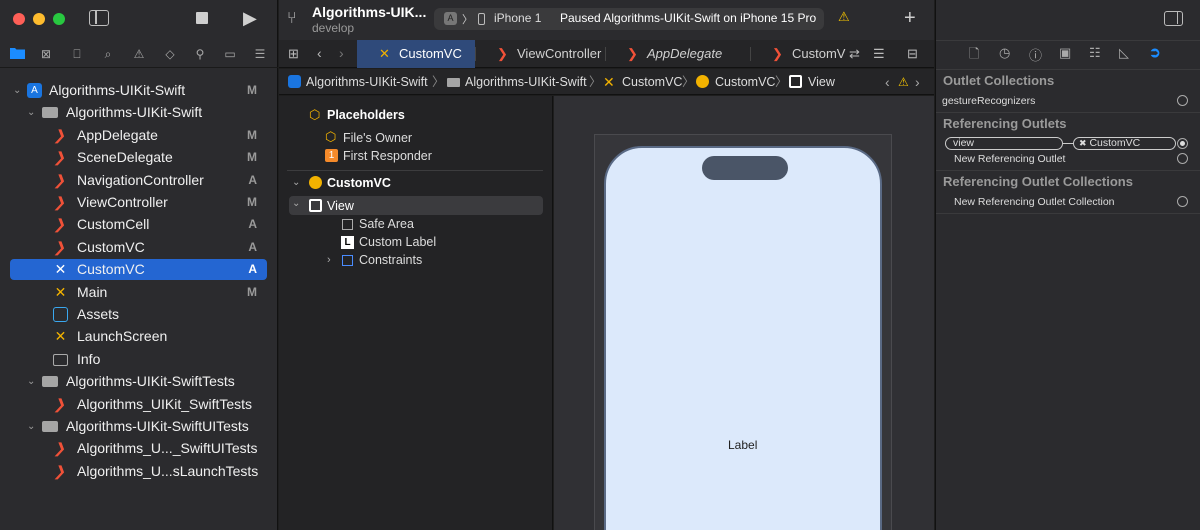 The image size is (1200, 530). Describe the element at coordinates (333, 28) in the screenshot. I see `branch-name: develop` at that location.